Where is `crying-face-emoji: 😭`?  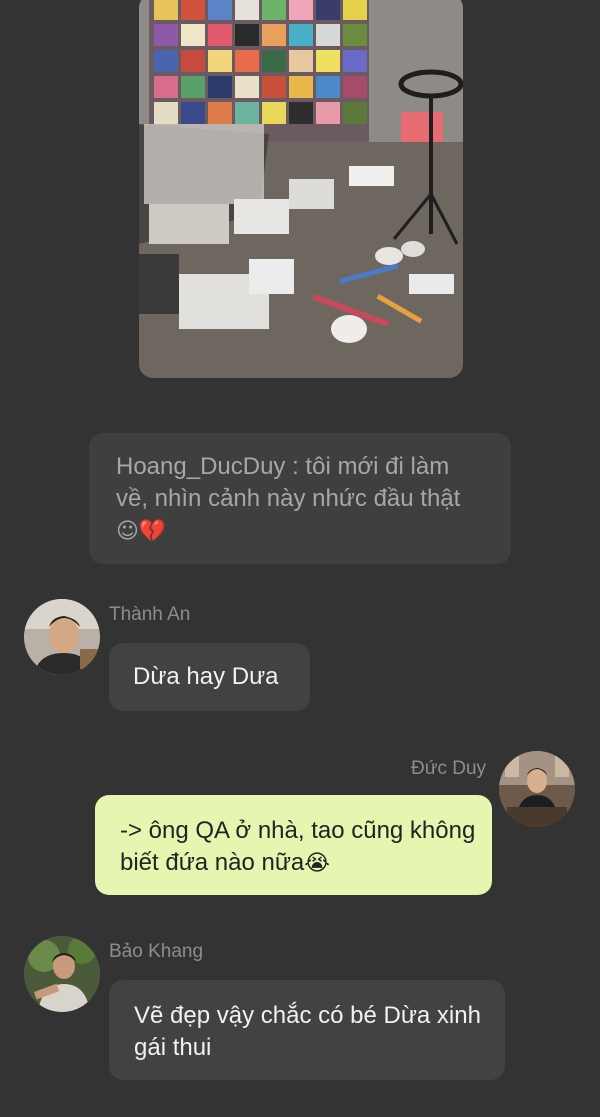
crying-face-emoji: 😭 is located at coordinates (317, 863).